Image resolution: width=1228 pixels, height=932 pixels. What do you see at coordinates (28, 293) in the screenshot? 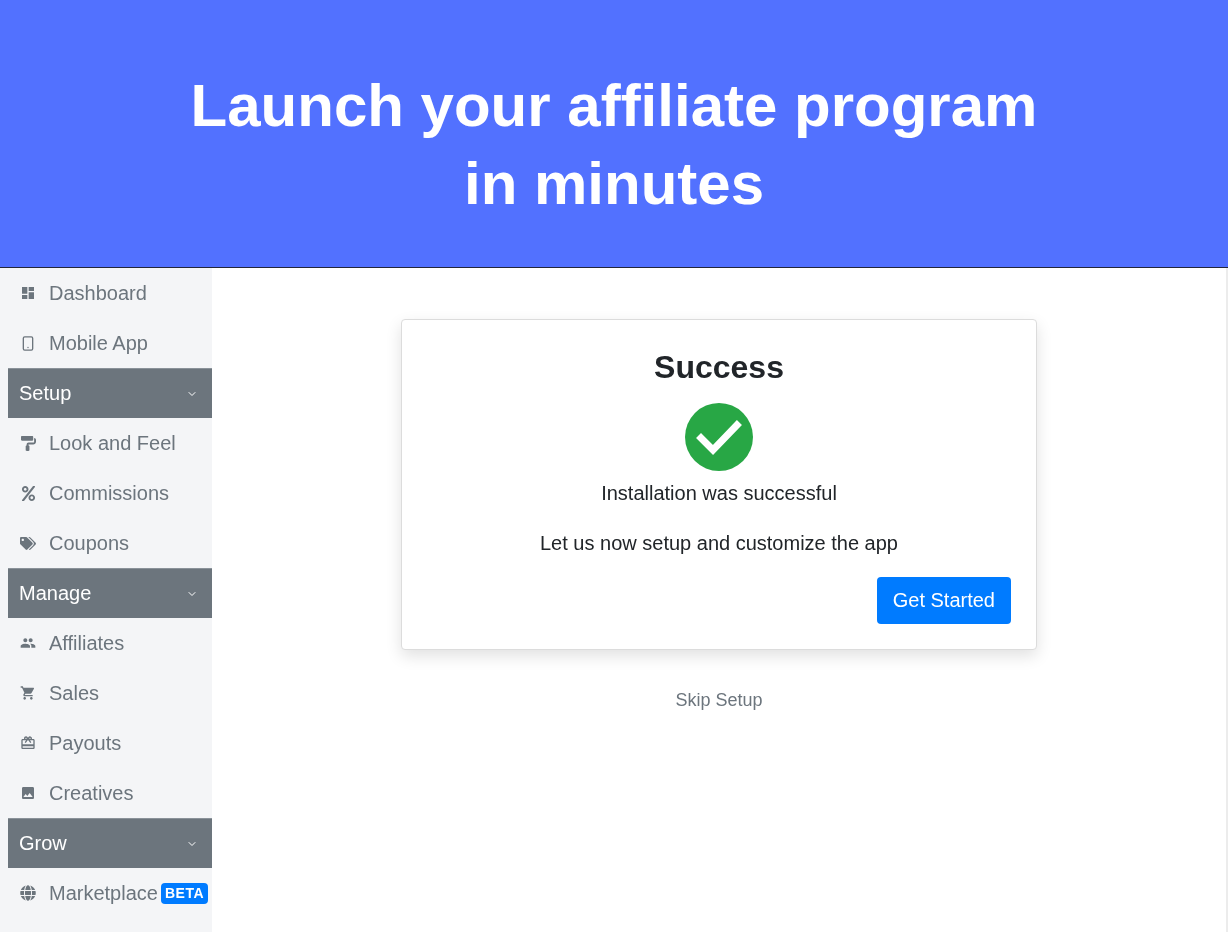
I see `dashboard-icon` at bounding box center [28, 293].